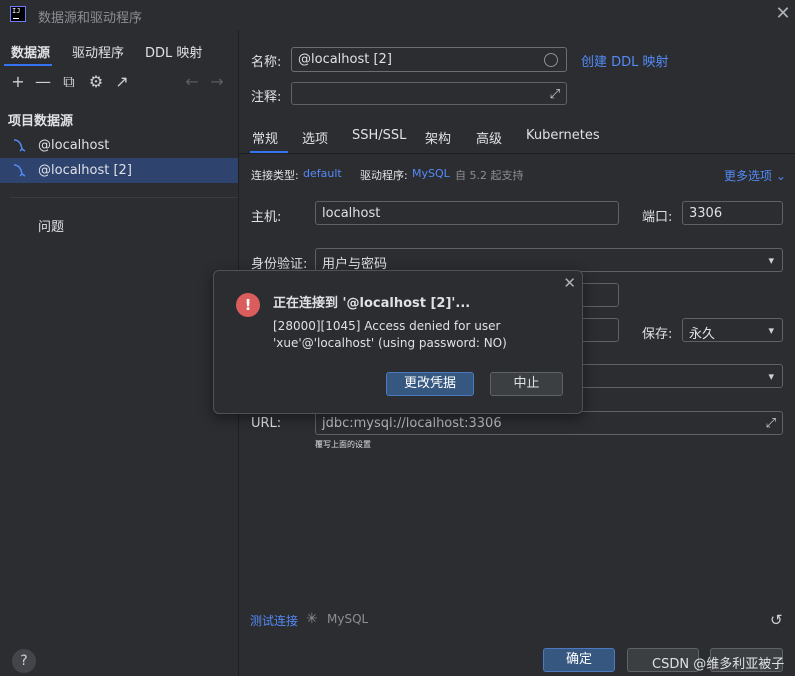 The height and width of the screenshot is (676, 795). I want to click on watermark: CSDN @维多利亚被子, so click(718, 664).